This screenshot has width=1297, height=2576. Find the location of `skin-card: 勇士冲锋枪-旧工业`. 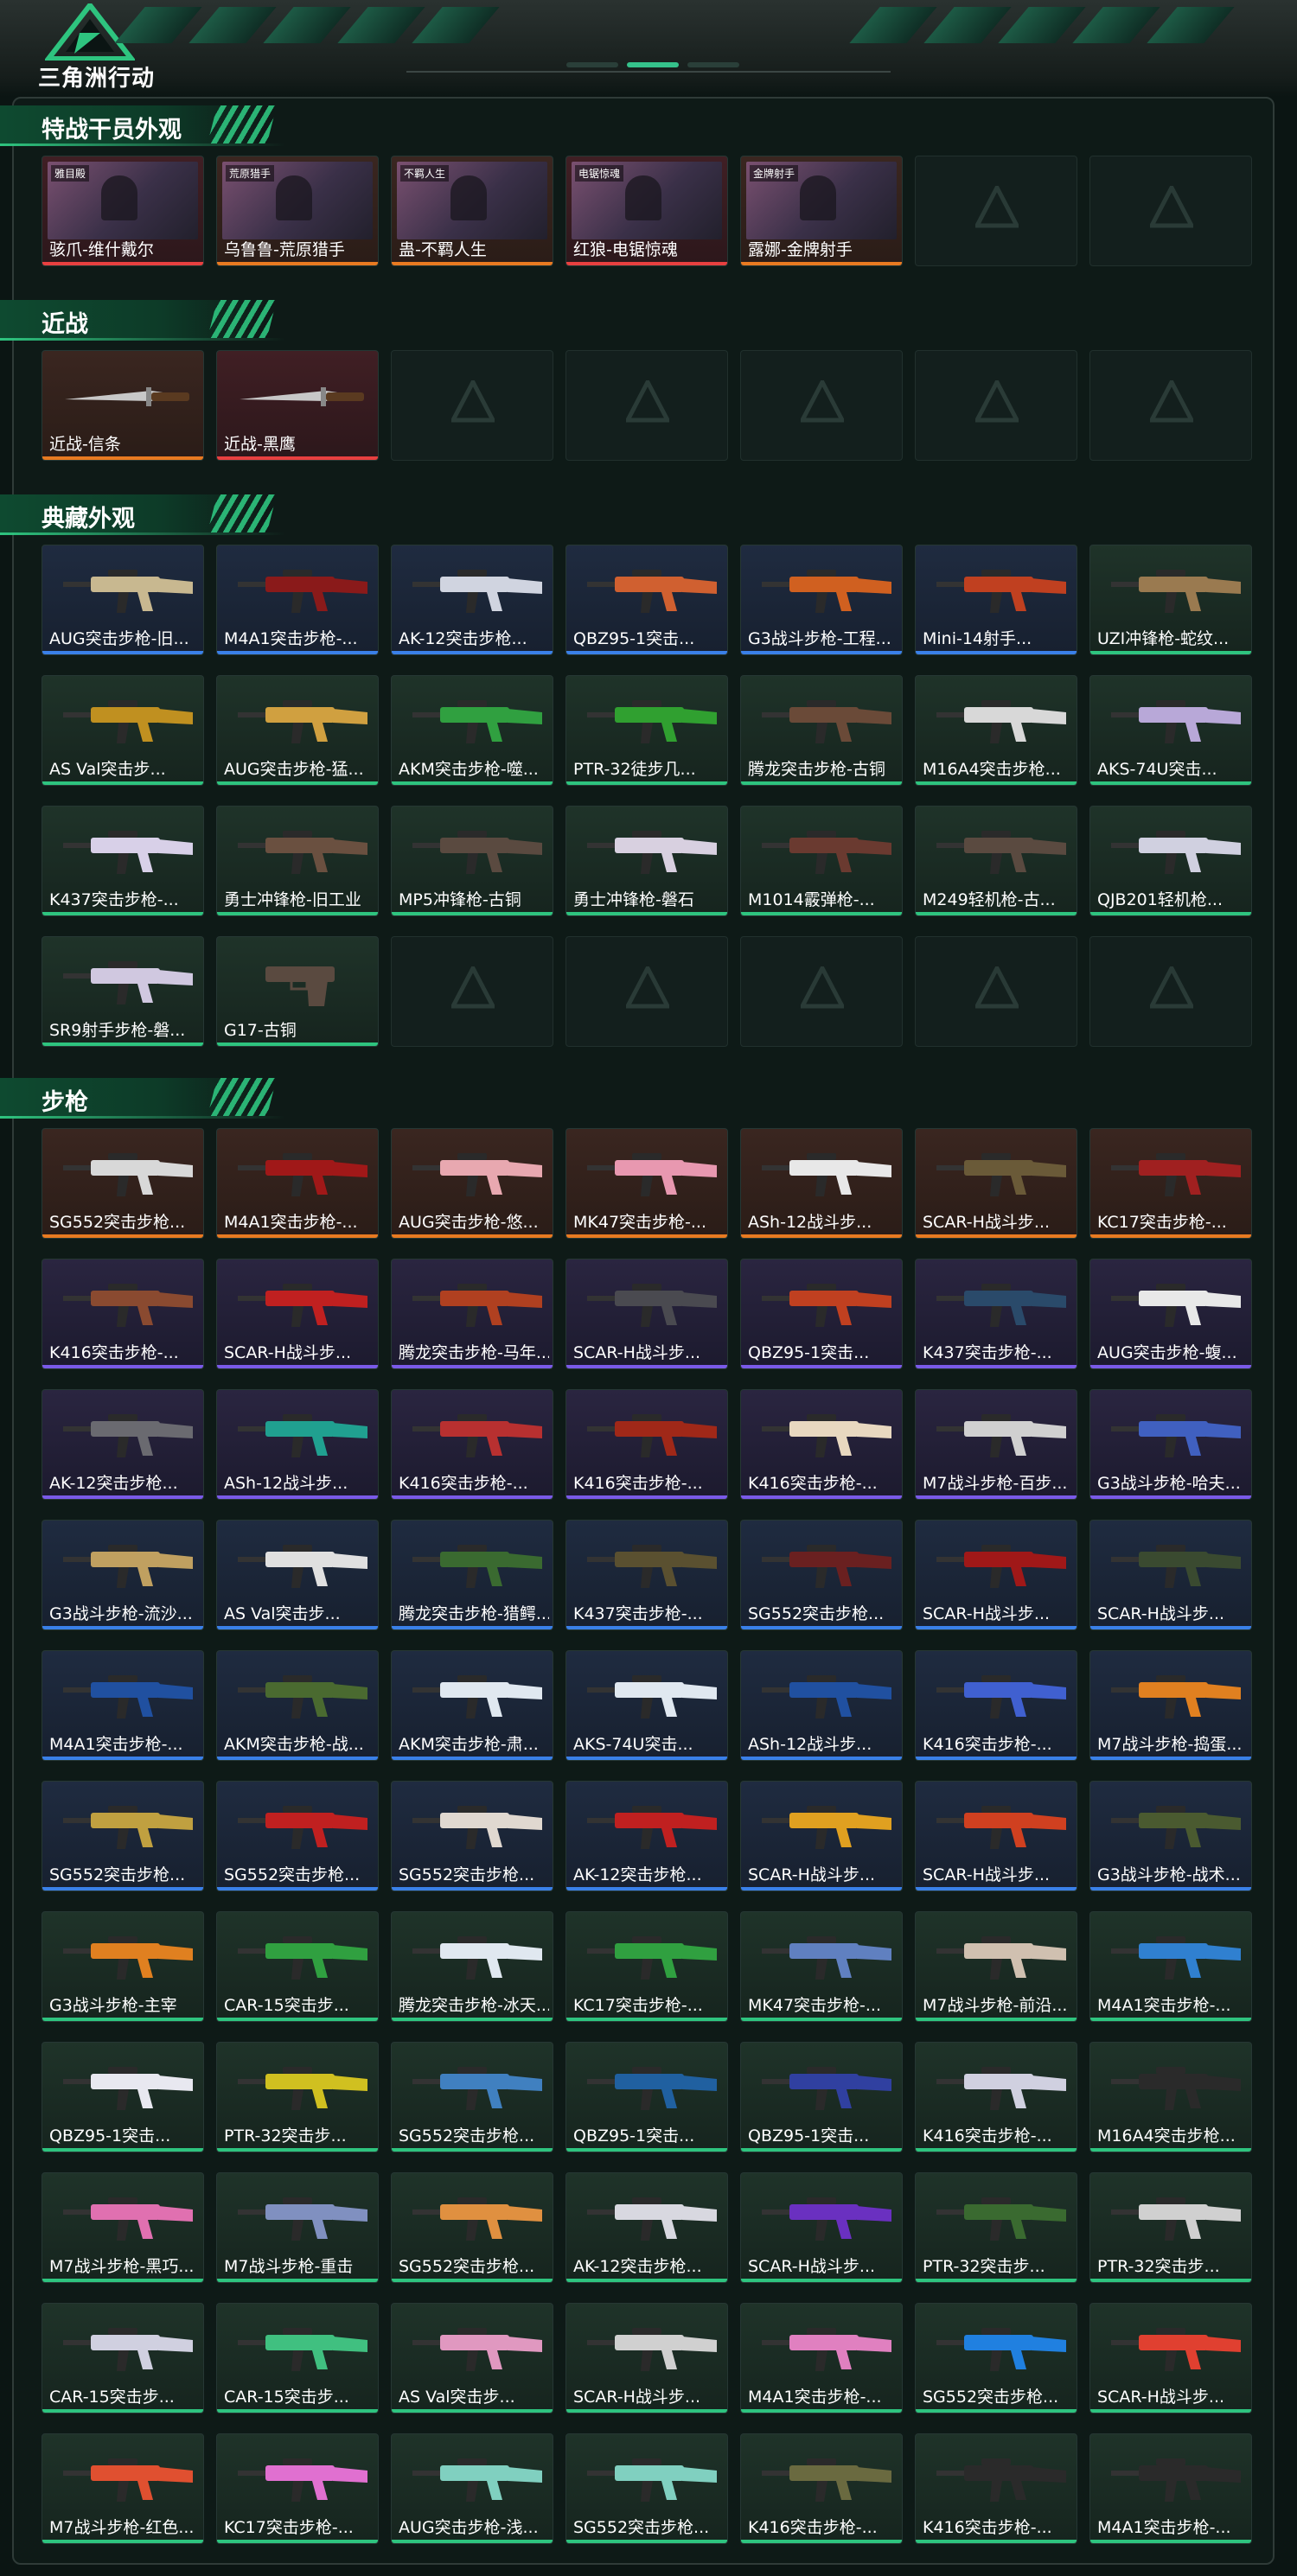

skin-card: 勇士冲锋枪-旧工业 is located at coordinates (298, 861).